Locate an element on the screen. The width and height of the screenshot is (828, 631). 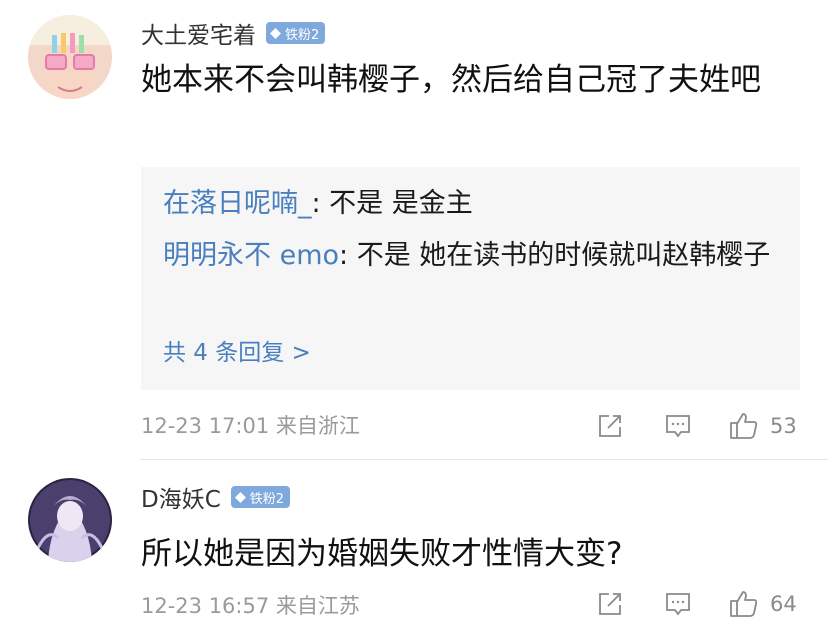
comment-username: 大土爱宅着 铁粉2 is located at coordinates (233, 33).